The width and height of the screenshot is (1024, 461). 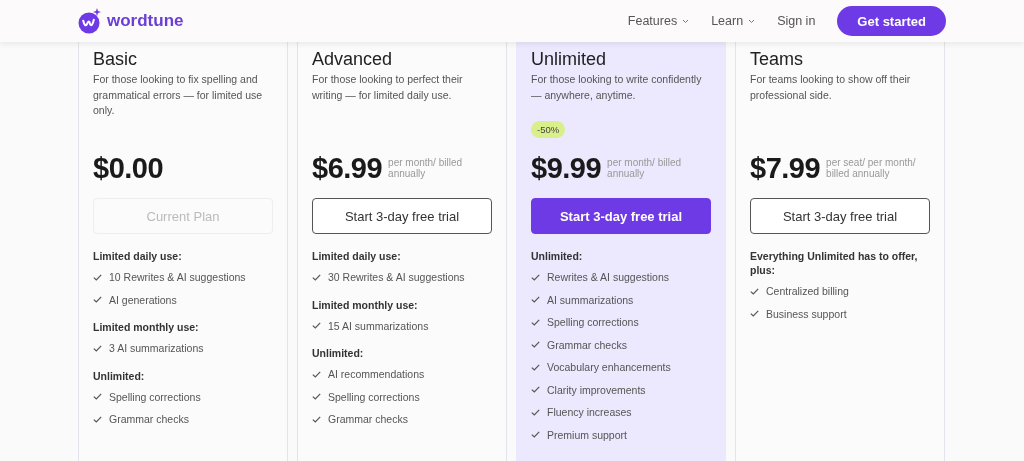 I want to click on nav-link: Sign in, so click(x=796, y=21).